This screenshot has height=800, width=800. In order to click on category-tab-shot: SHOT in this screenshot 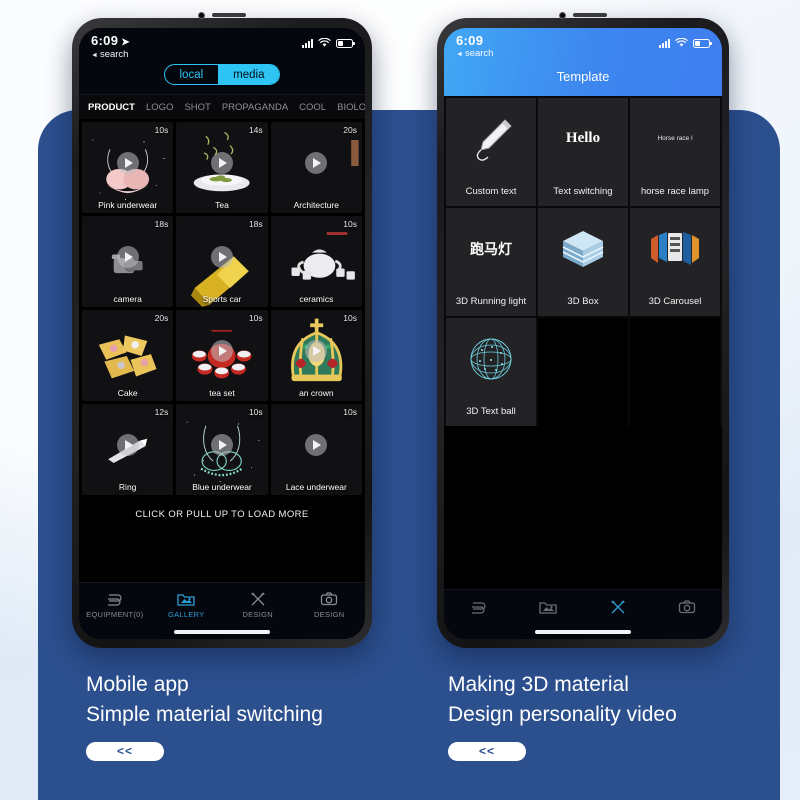, I will do `click(197, 107)`.